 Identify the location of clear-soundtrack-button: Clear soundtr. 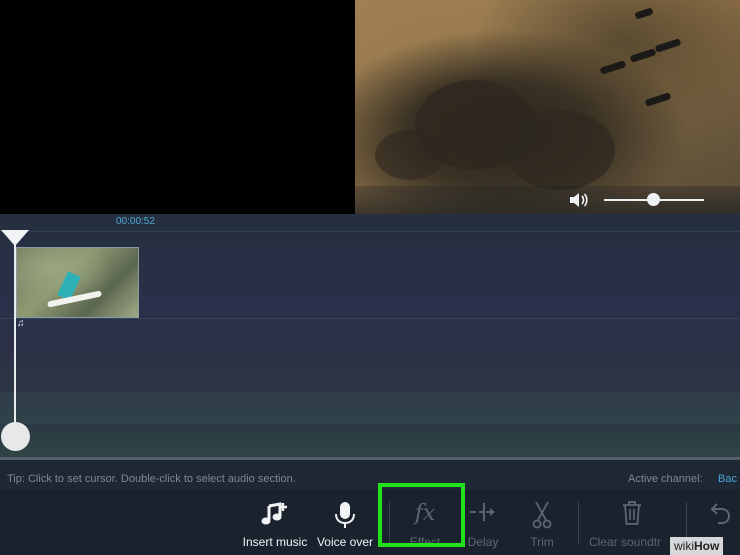
(632, 522).